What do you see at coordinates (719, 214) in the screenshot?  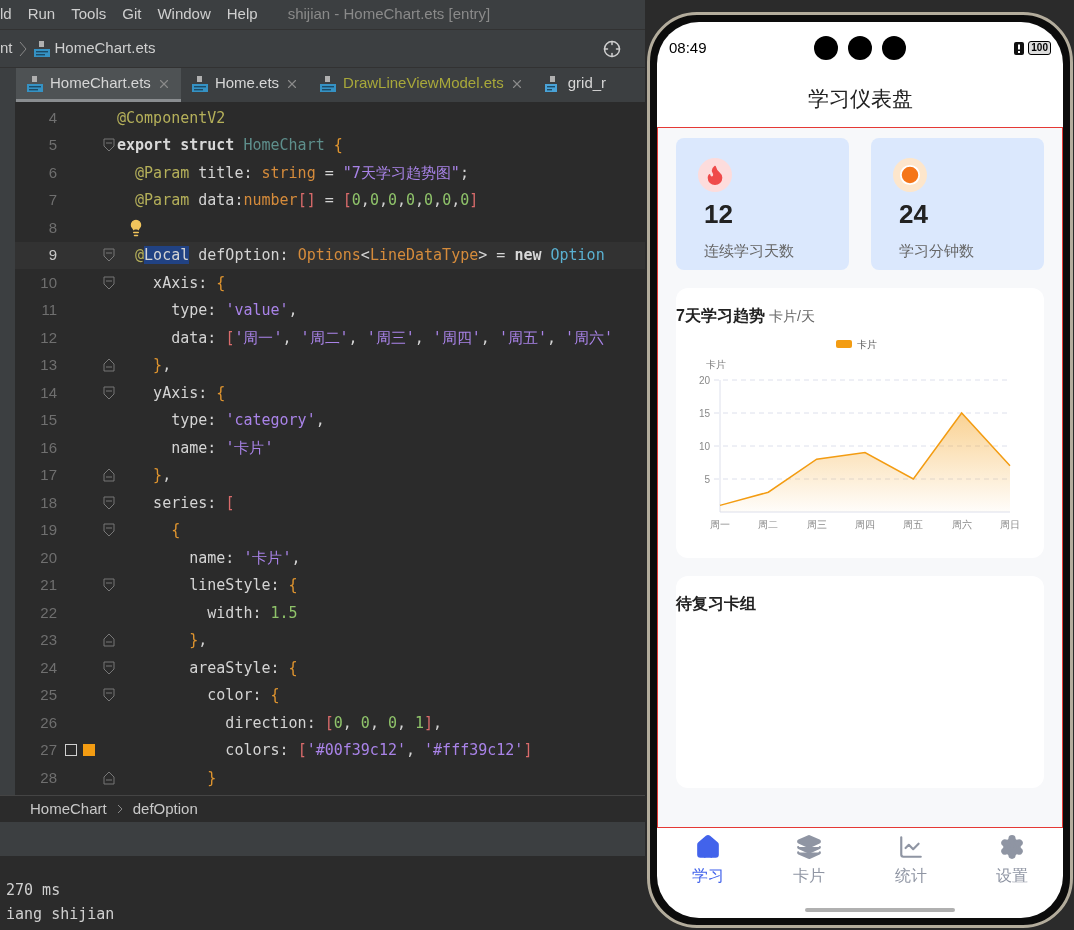 I see `stat-value: 12` at bounding box center [719, 214].